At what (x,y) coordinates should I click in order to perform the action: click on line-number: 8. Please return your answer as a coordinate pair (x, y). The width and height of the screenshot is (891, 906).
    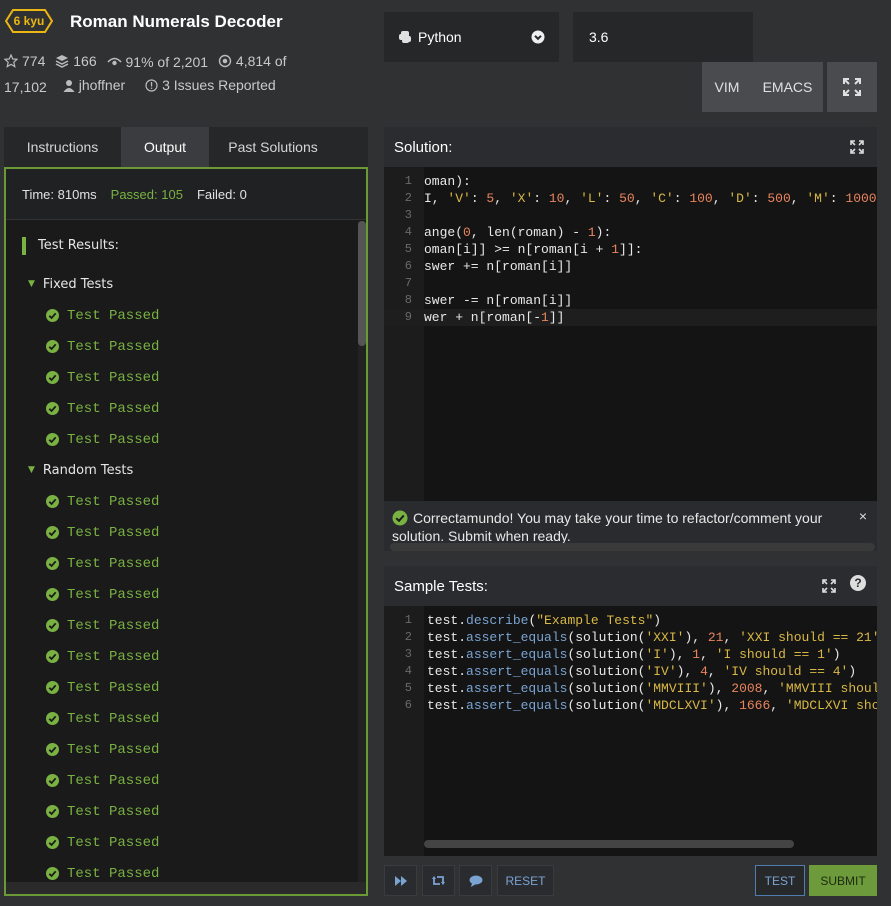
    Looking at the image, I should click on (408, 300).